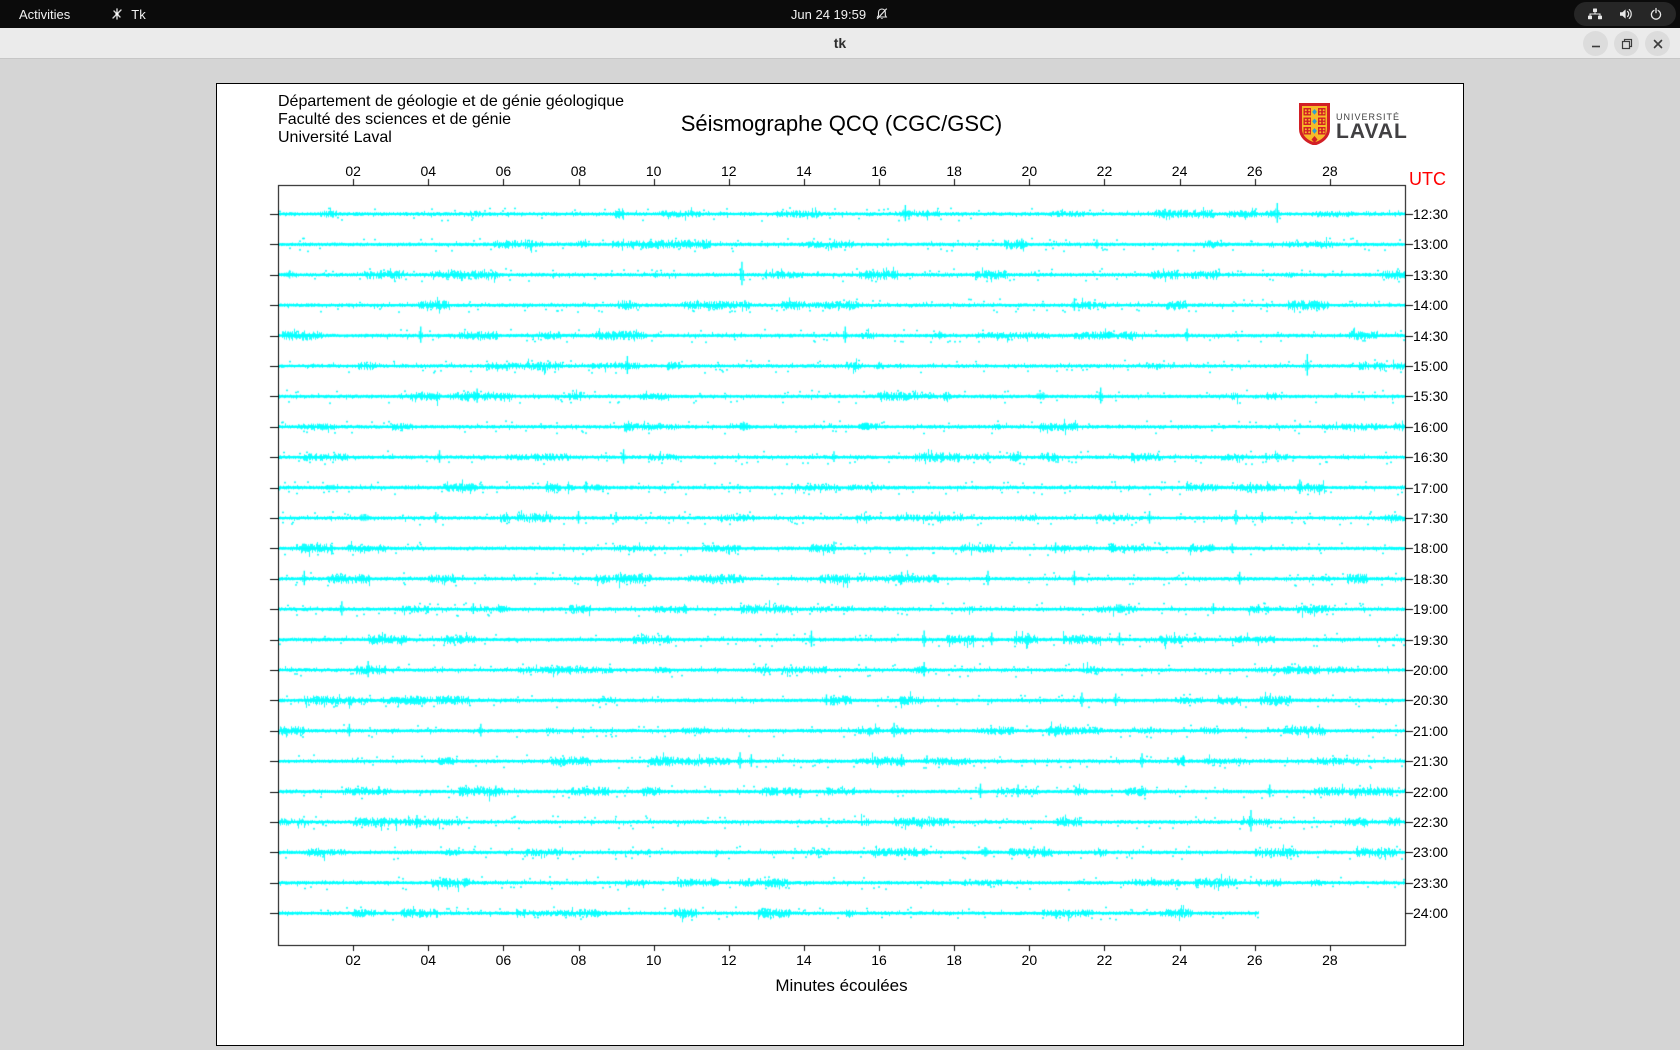  What do you see at coordinates (1431, 913) in the screenshot?
I see `utc-time-label: 24:00` at bounding box center [1431, 913].